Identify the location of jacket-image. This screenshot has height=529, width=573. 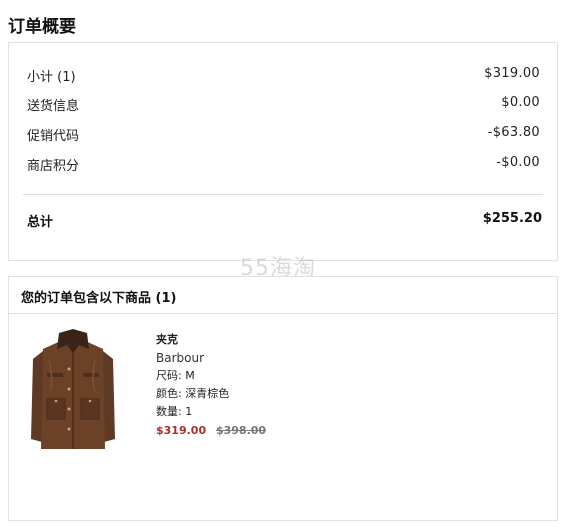
(73, 389).